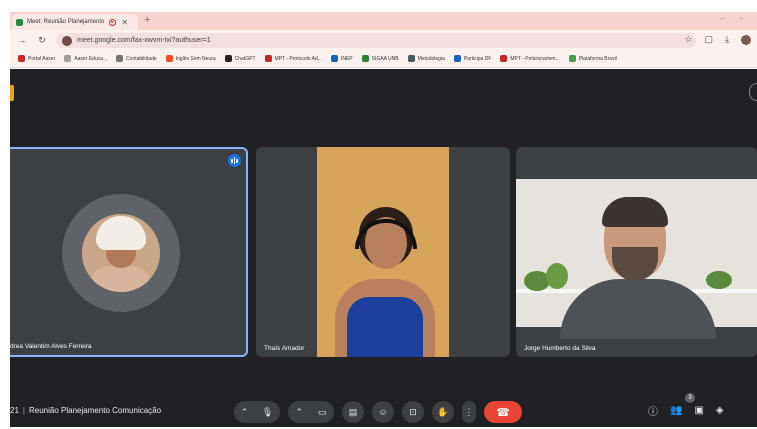 This screenshot has width=757, height=429. I want to click on bookmark-item: ChatGPT, so click(240, 58).